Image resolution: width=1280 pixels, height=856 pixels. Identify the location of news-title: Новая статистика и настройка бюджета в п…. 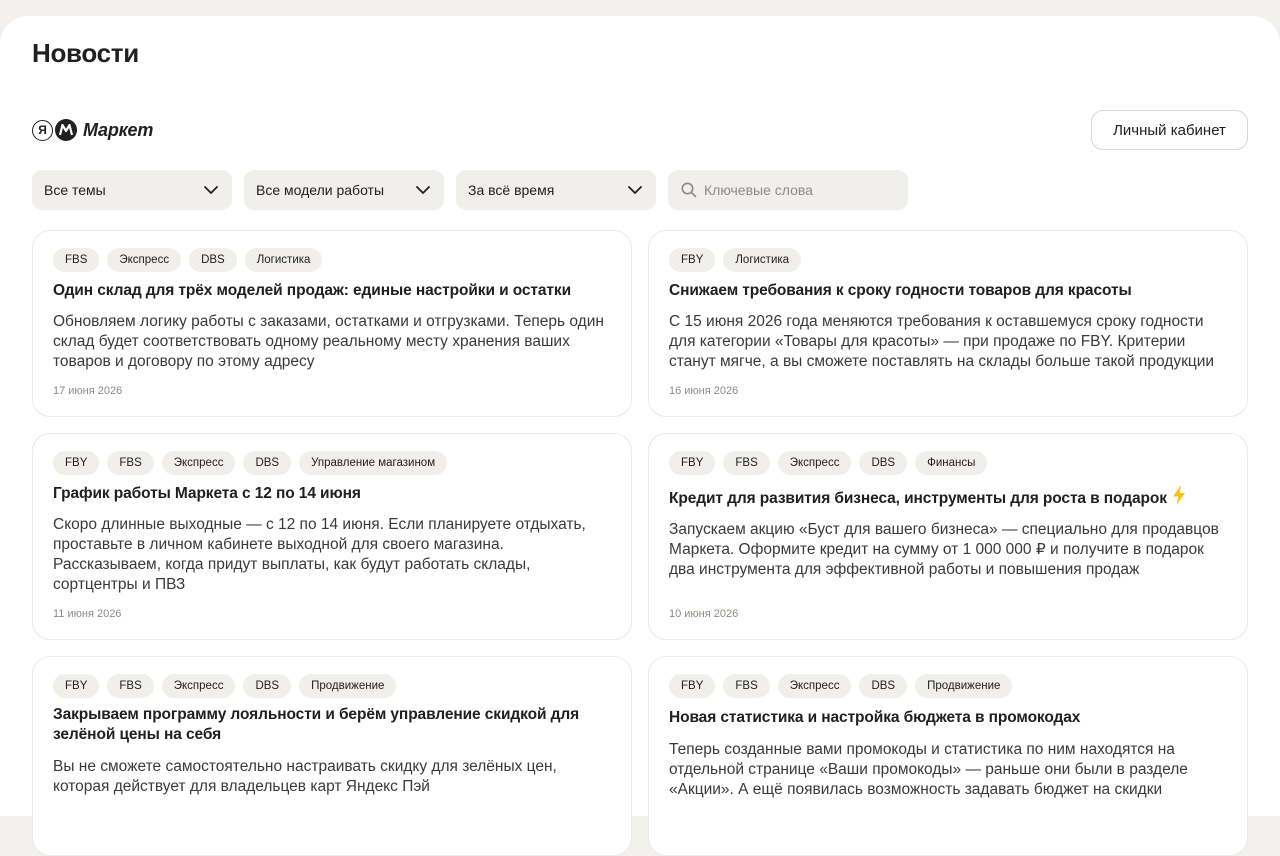
(948, 718).